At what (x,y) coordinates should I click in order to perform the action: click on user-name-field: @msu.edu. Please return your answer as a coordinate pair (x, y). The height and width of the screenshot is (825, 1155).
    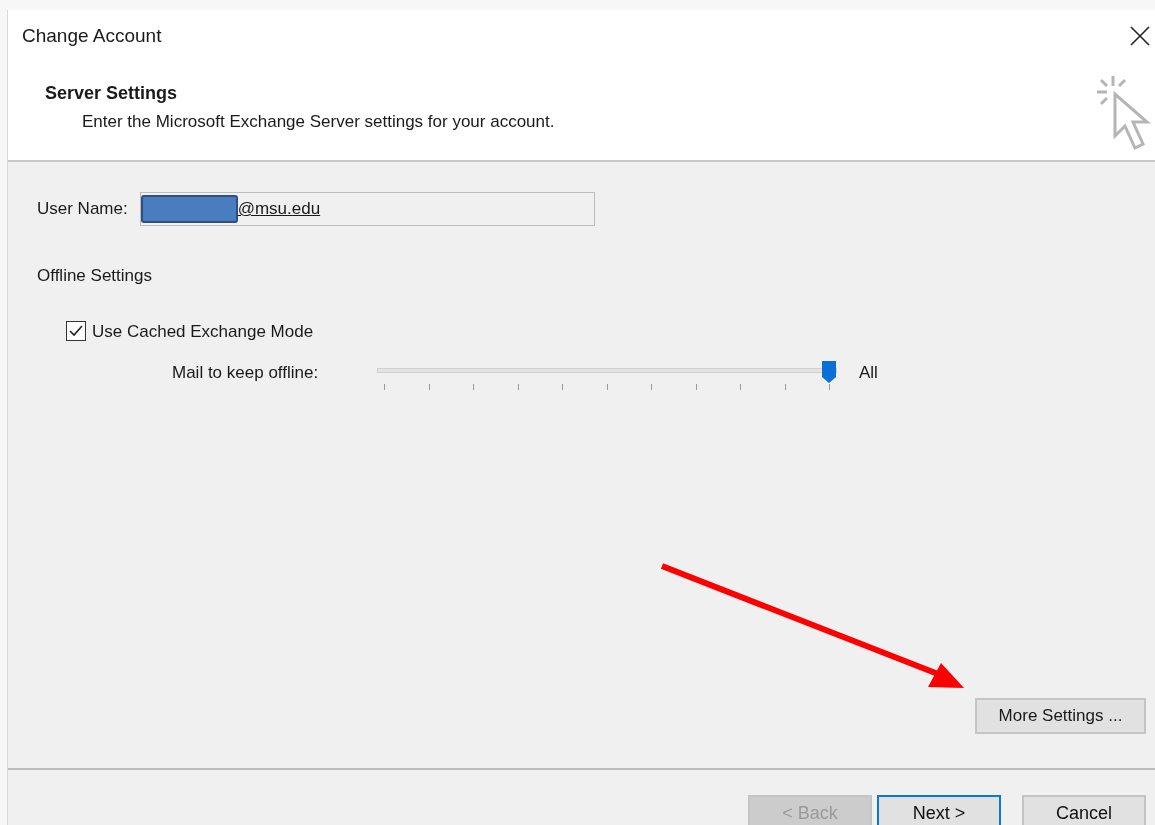
    Looking at the image, I should click on (367, 209).